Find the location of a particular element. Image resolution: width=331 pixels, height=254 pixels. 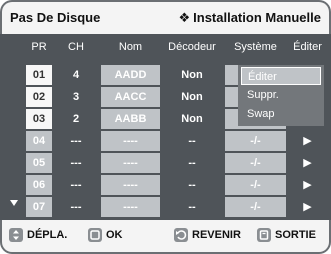

menu-item-suppr: Suppr. is located at coordinates (281, 95).